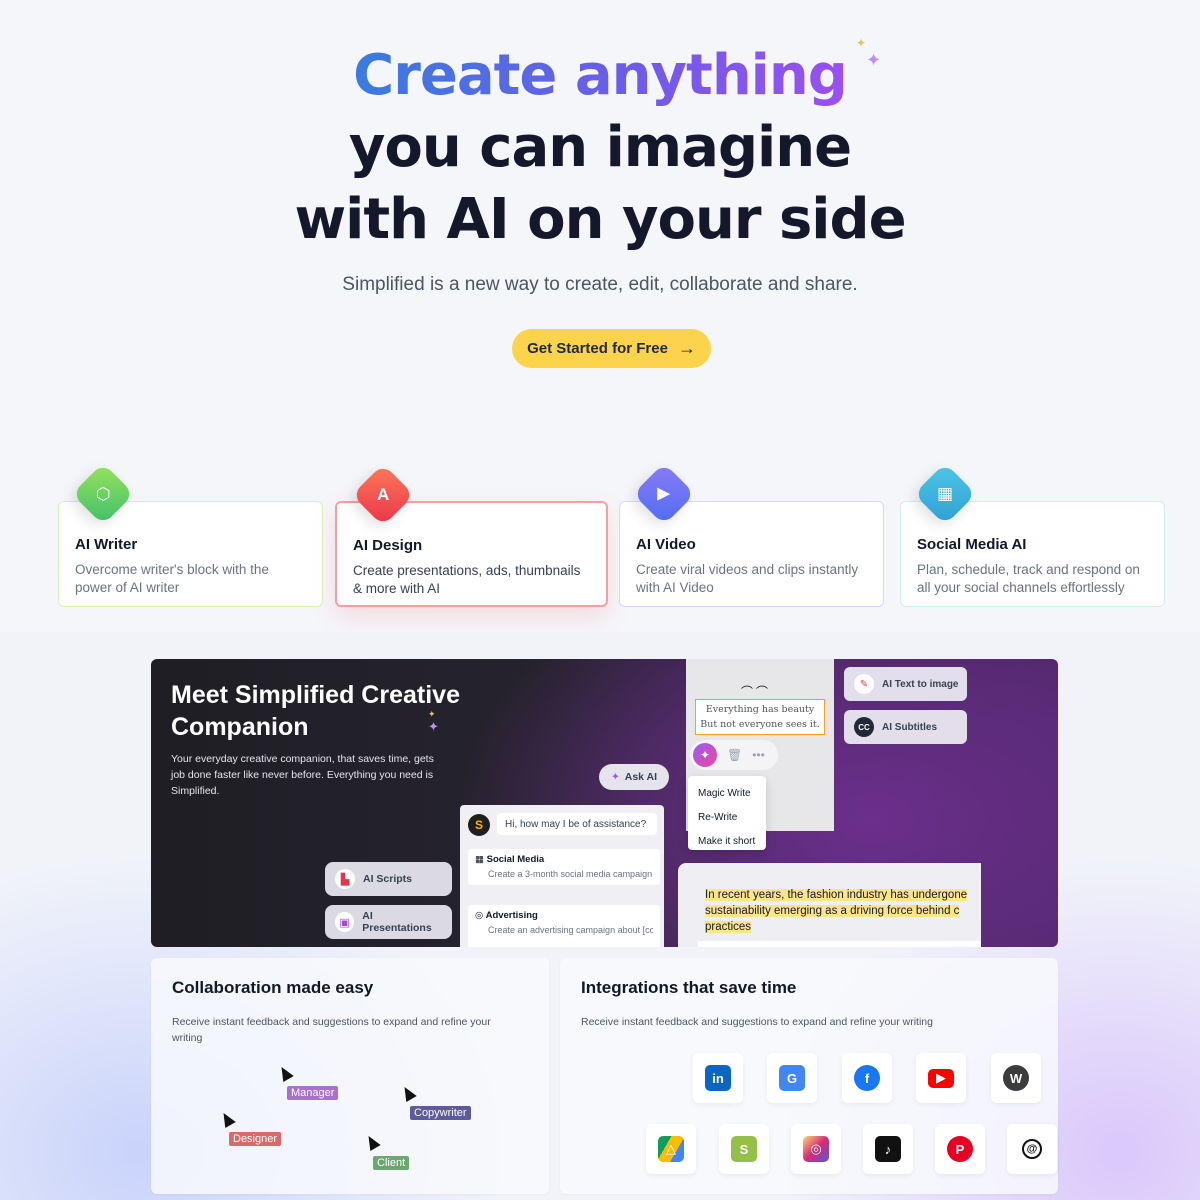 The width and height of the screenshot is (1200, 1200). I want to click on simplified-logo-icon: S, so click(479, 825).